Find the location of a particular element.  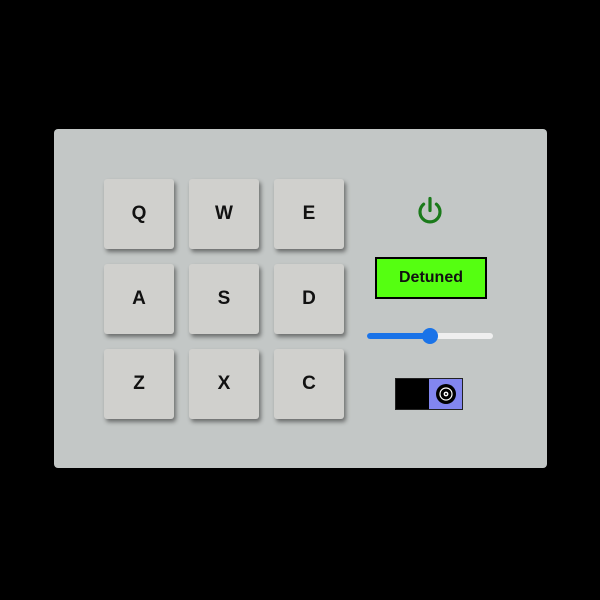

drum-pad-w: W is located at coordinates (224, 214).